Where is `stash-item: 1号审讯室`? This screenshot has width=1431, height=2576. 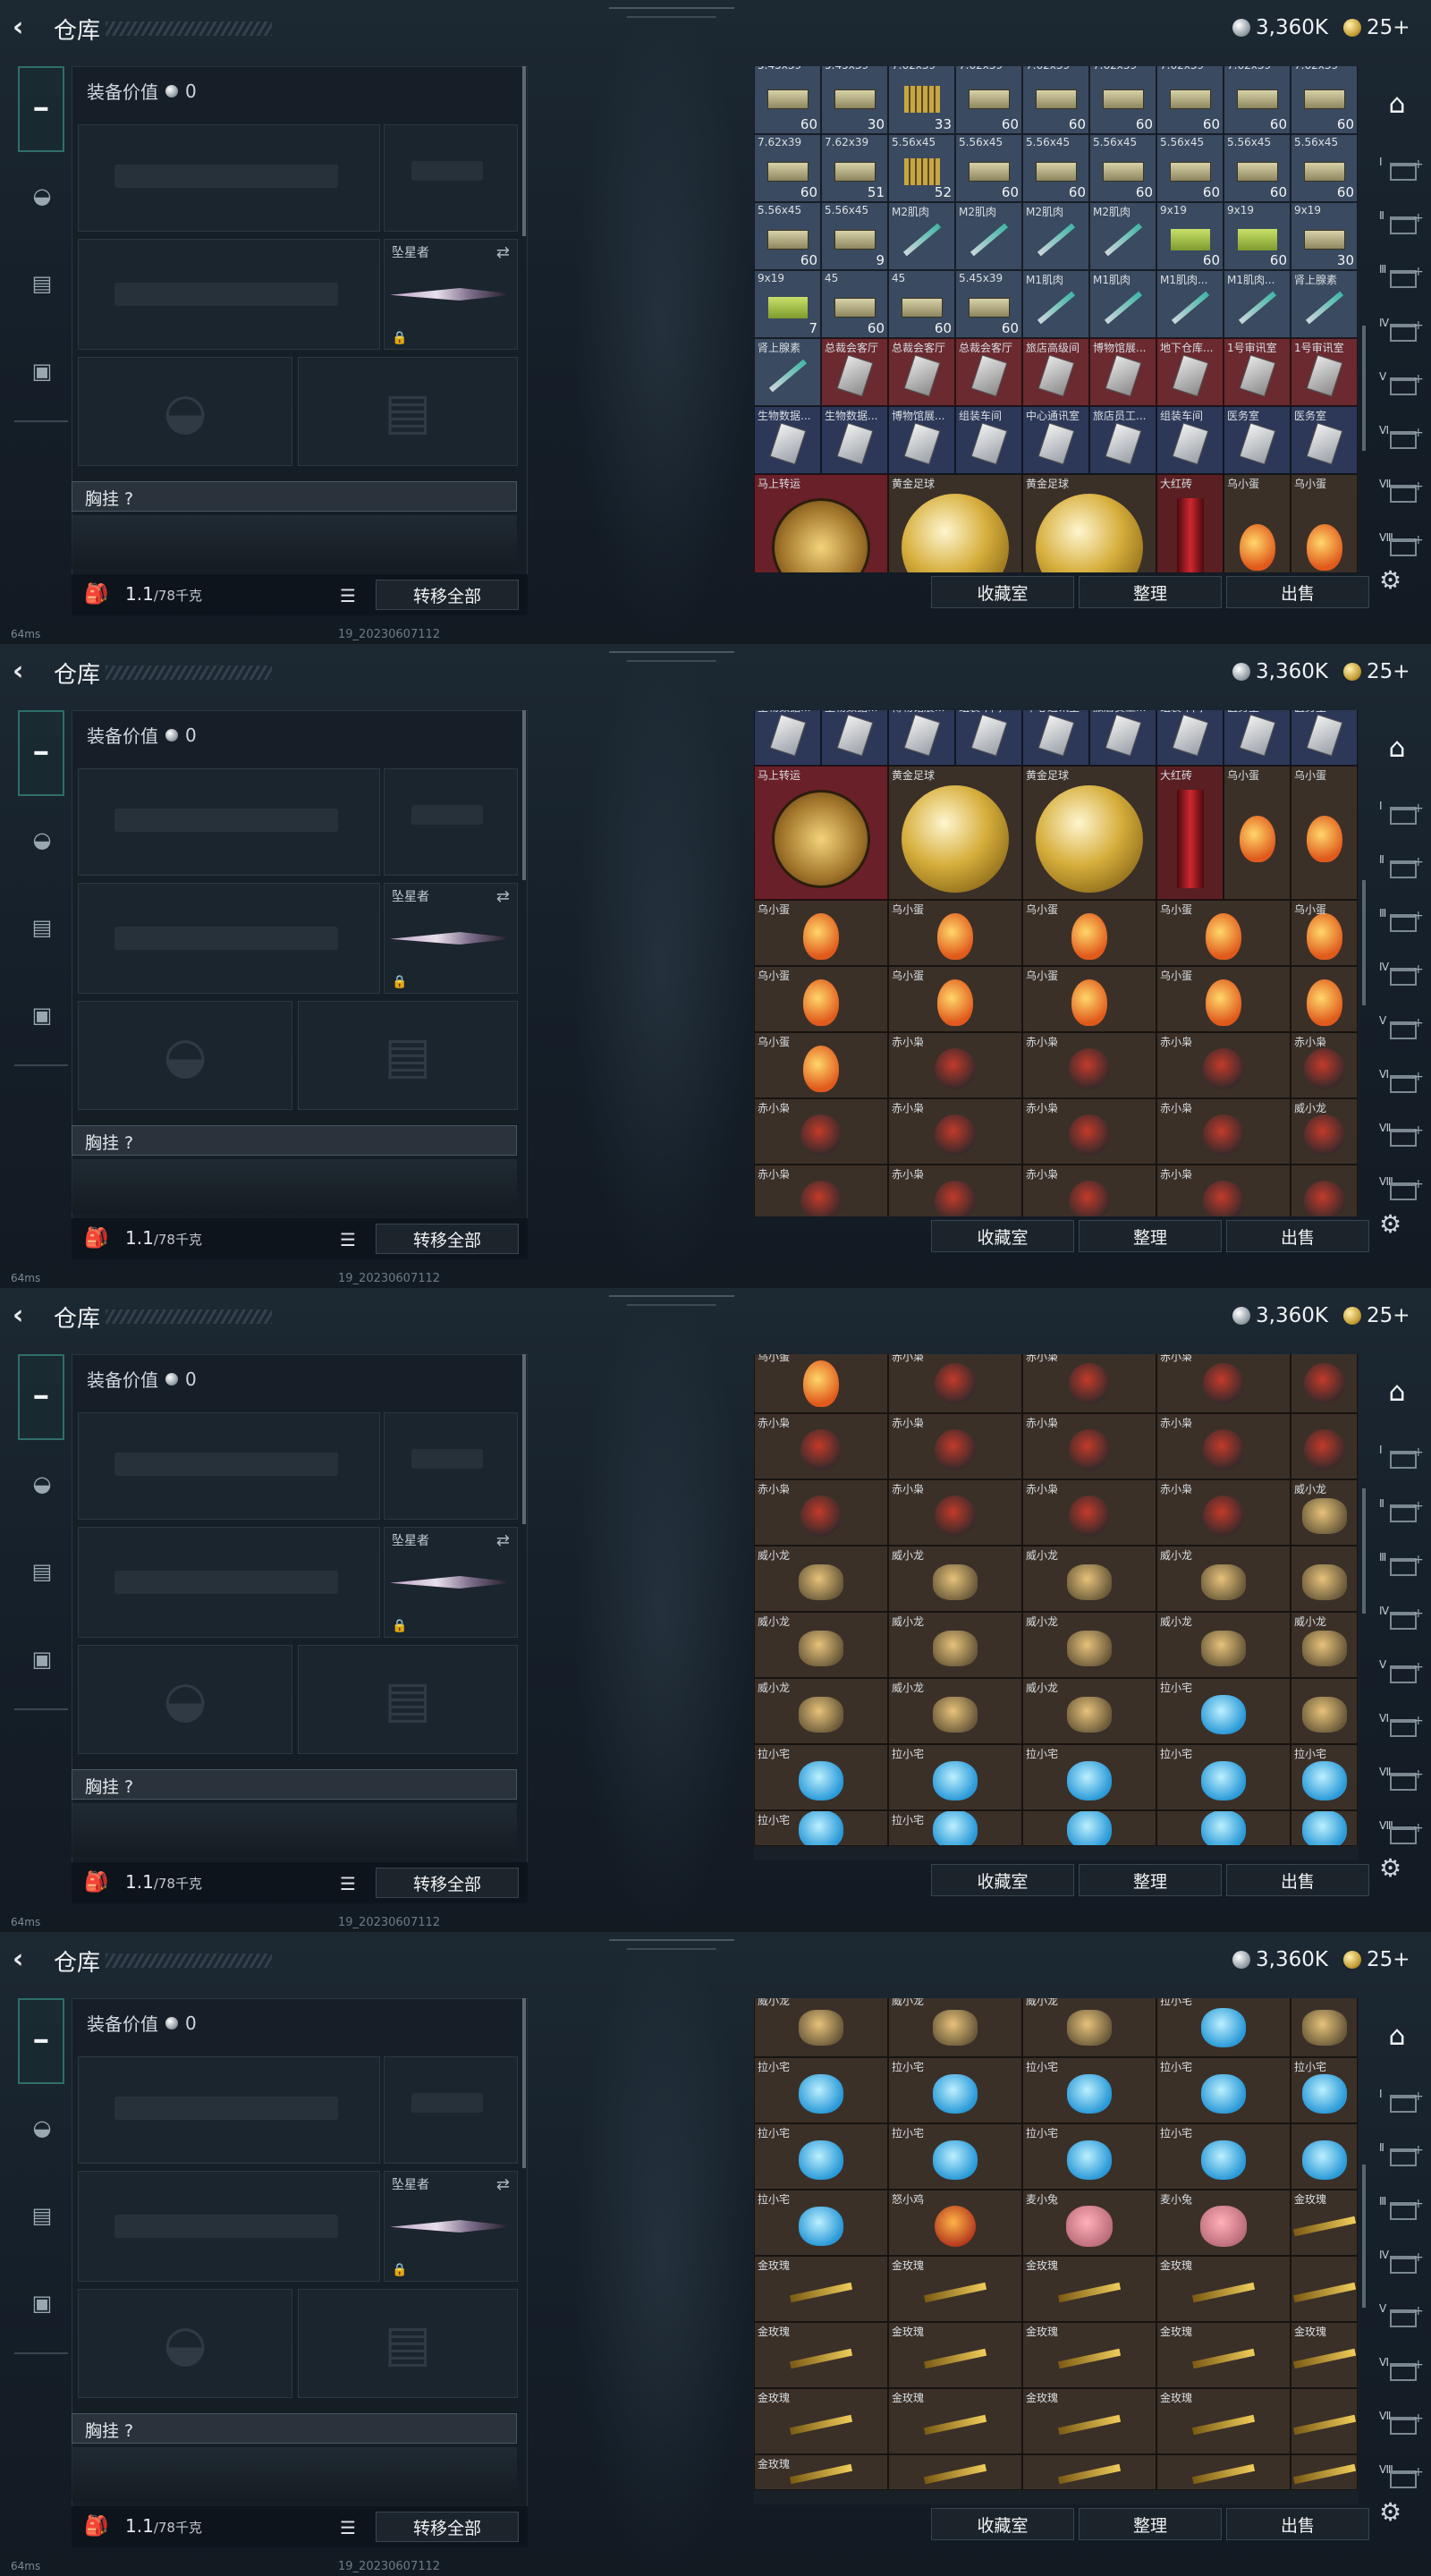 stash-item: 1号审讯室 is located at coordinates (1258, 372).